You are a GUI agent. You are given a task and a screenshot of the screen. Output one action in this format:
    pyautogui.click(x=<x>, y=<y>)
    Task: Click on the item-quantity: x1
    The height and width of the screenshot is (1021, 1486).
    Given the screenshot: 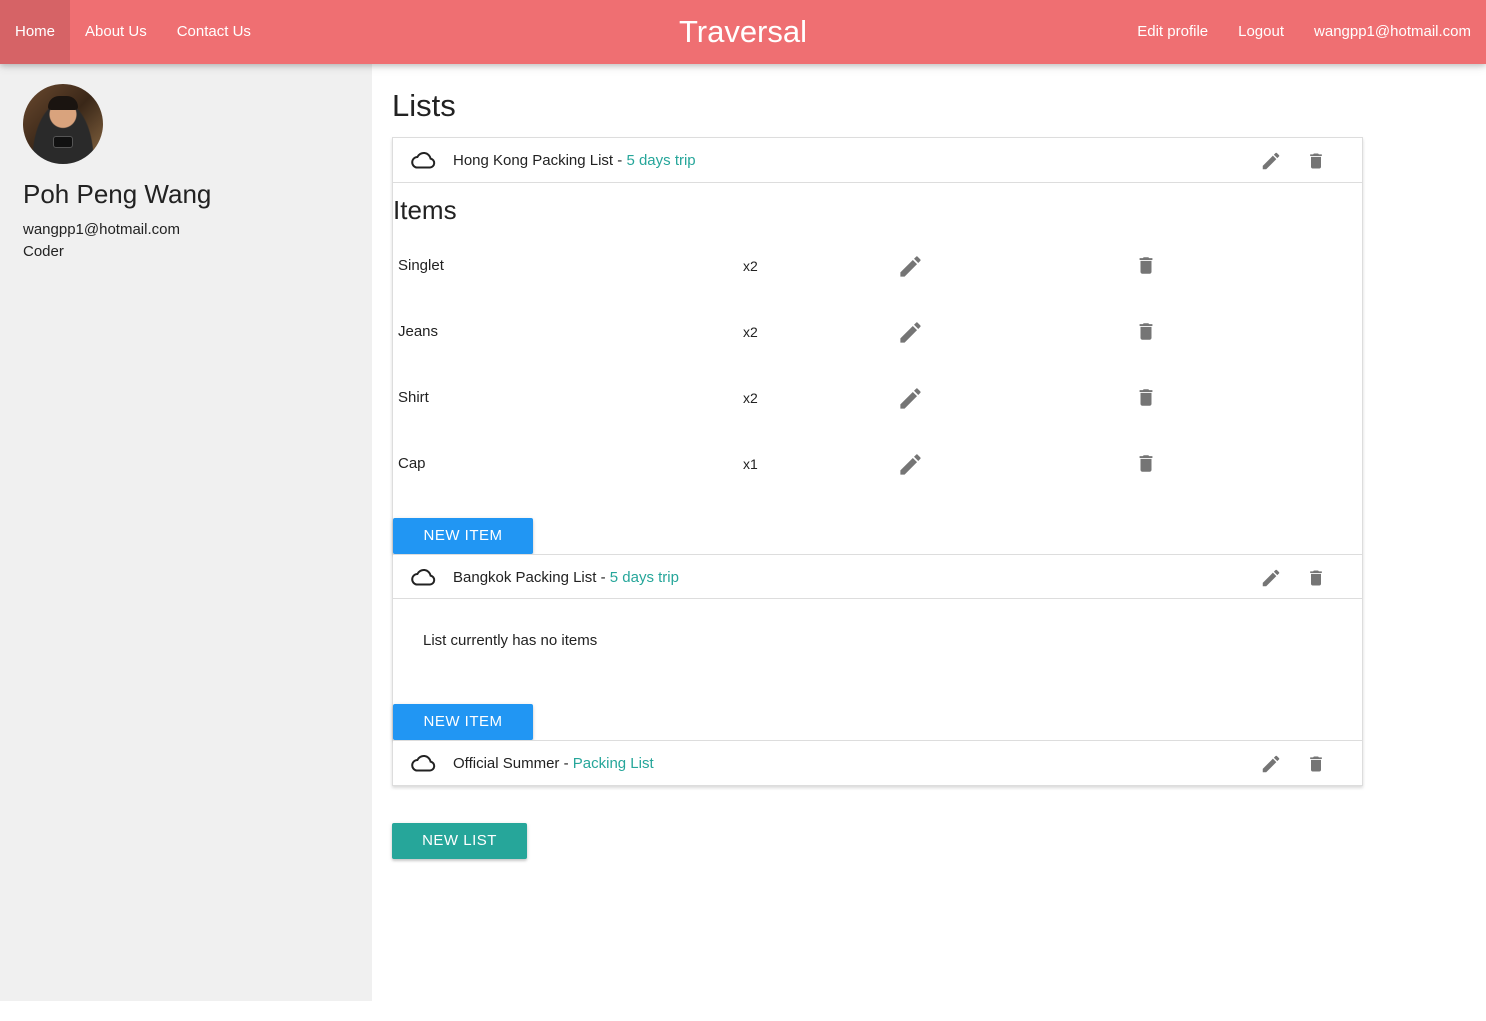 What is the action you would take?
    pyautogui.click(x=750, y=464)
    